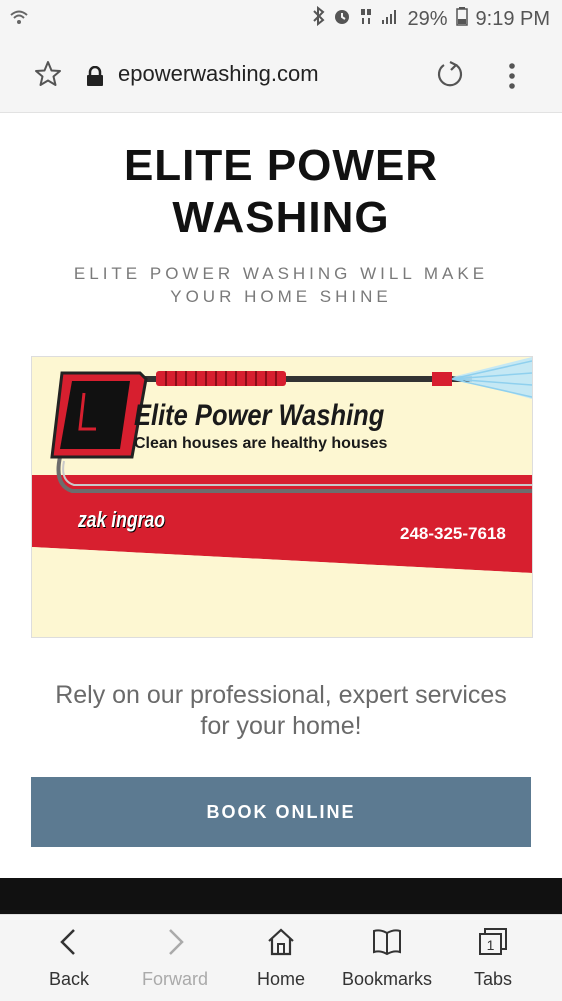 This screenshot has width=562, height=1001. What do you see at coordinates (390, 19) in the screenshot?
I see `signal-icon` at bounding box center [390, 19].